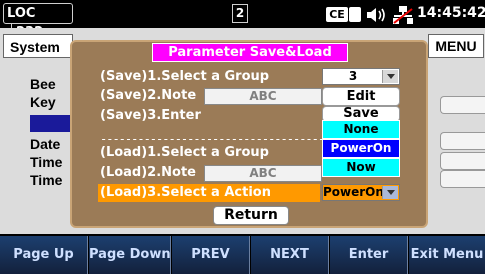 This screenshot has height=274, width=485. Describe the element at coordinates (240, 13) in the screenshot. I see `page-indicator: 2` at that location.